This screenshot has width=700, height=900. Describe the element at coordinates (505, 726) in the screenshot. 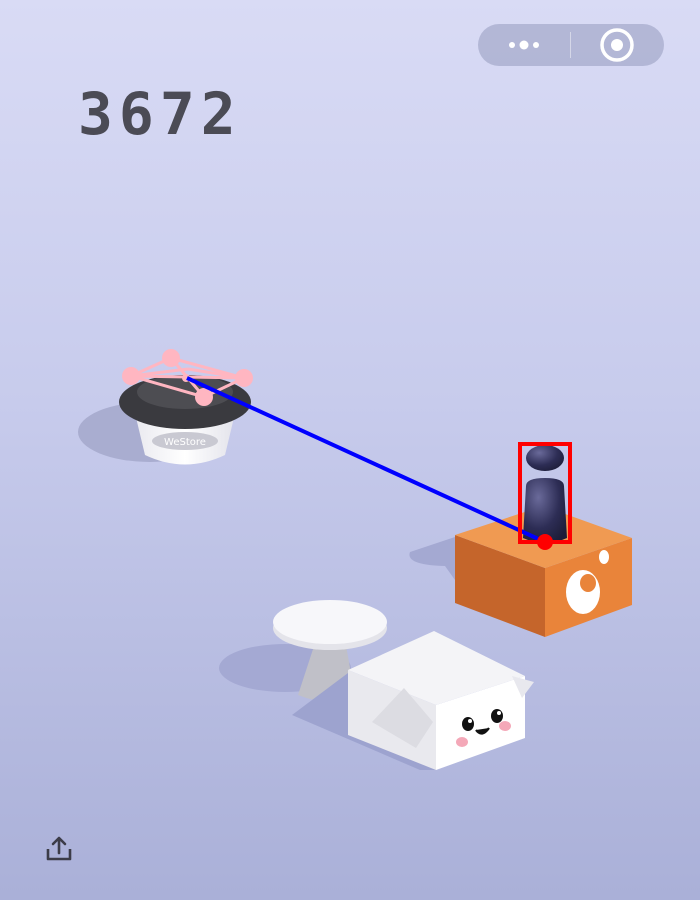

I see `face-right-cheek` at that location.